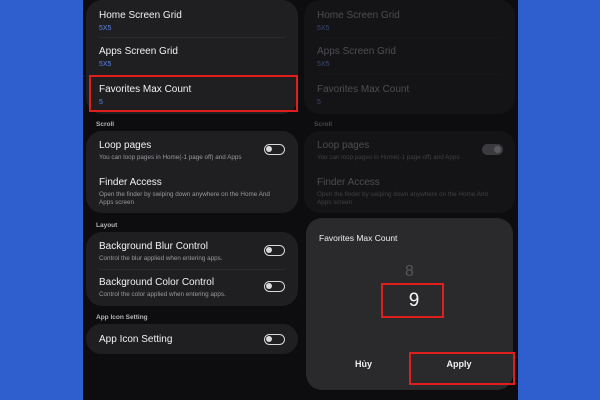 This screenshot has height=400, width=600. Describe the element at coordinates (107, 225) in the screenshot. I see `section-header-layout: Layout` at that location.